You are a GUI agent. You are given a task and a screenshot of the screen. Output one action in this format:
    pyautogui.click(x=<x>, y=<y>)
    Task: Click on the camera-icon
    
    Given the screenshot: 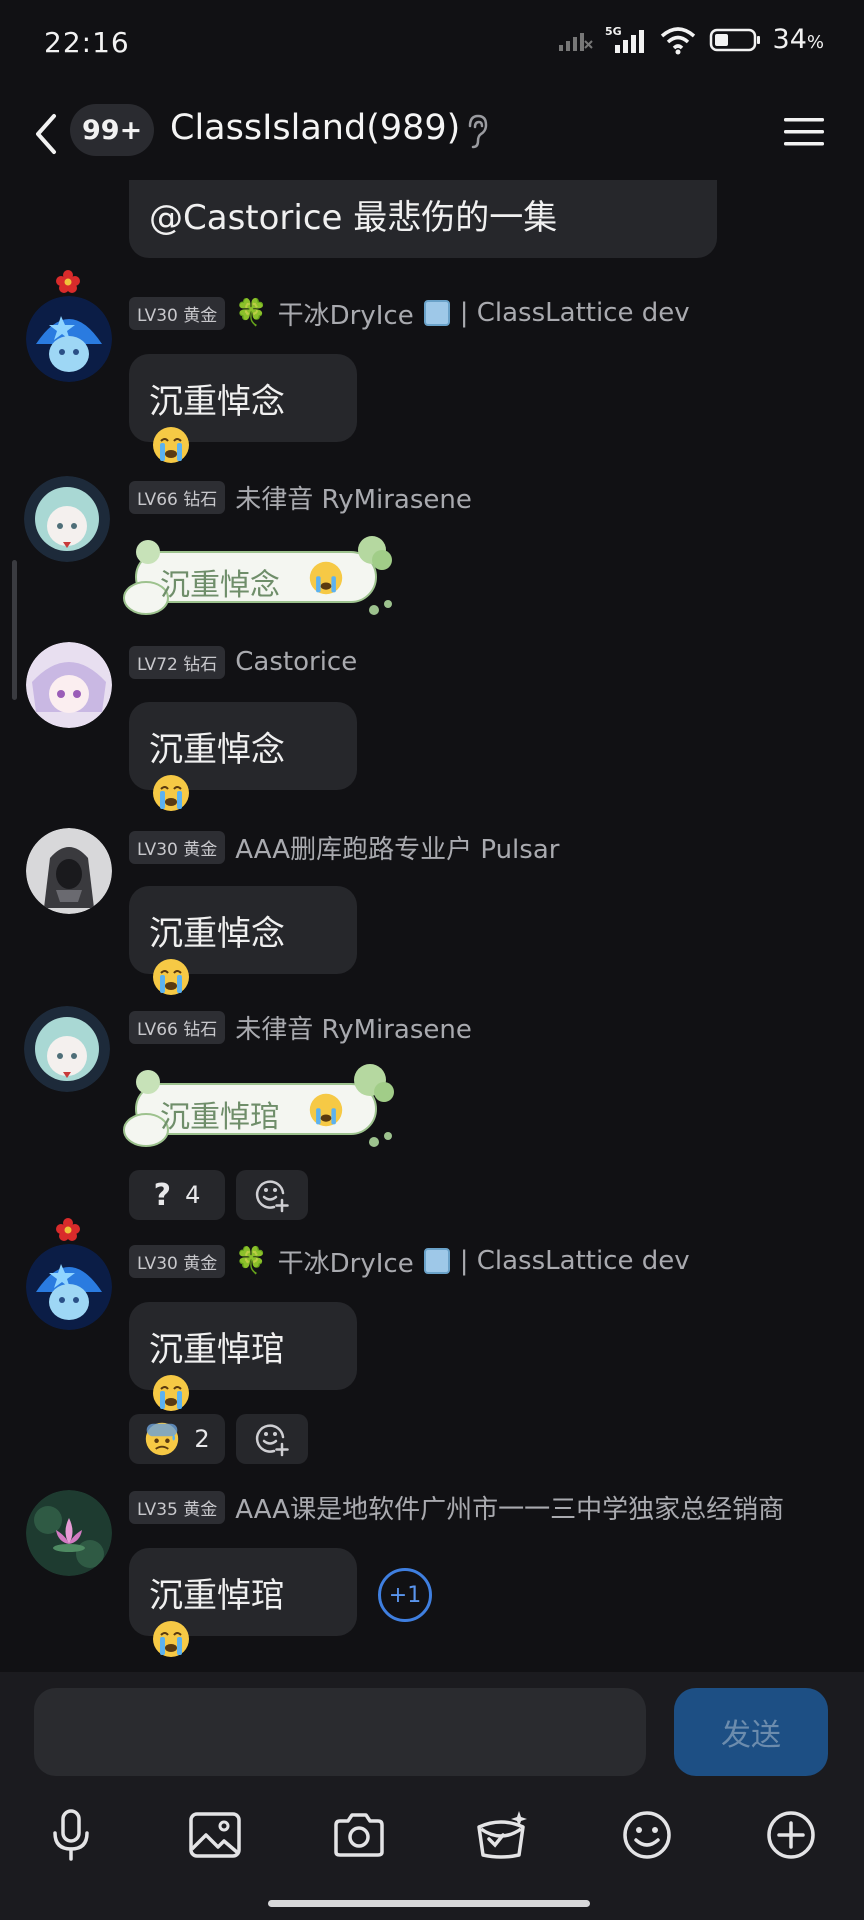 What is the action you would take?
    pyautogui.click(x=359, y=1835)
    